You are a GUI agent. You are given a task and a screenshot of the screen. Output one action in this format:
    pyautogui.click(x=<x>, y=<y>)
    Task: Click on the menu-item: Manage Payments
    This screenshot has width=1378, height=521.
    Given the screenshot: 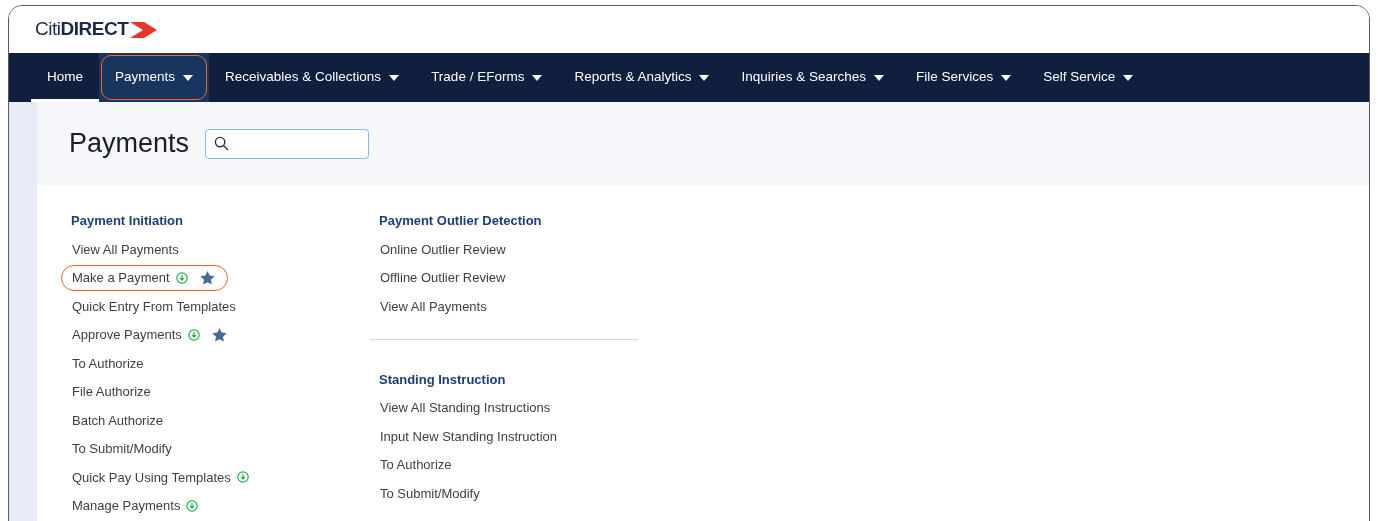 What is the action you would take?
    pyautogui.click(x=142, y=505)
    